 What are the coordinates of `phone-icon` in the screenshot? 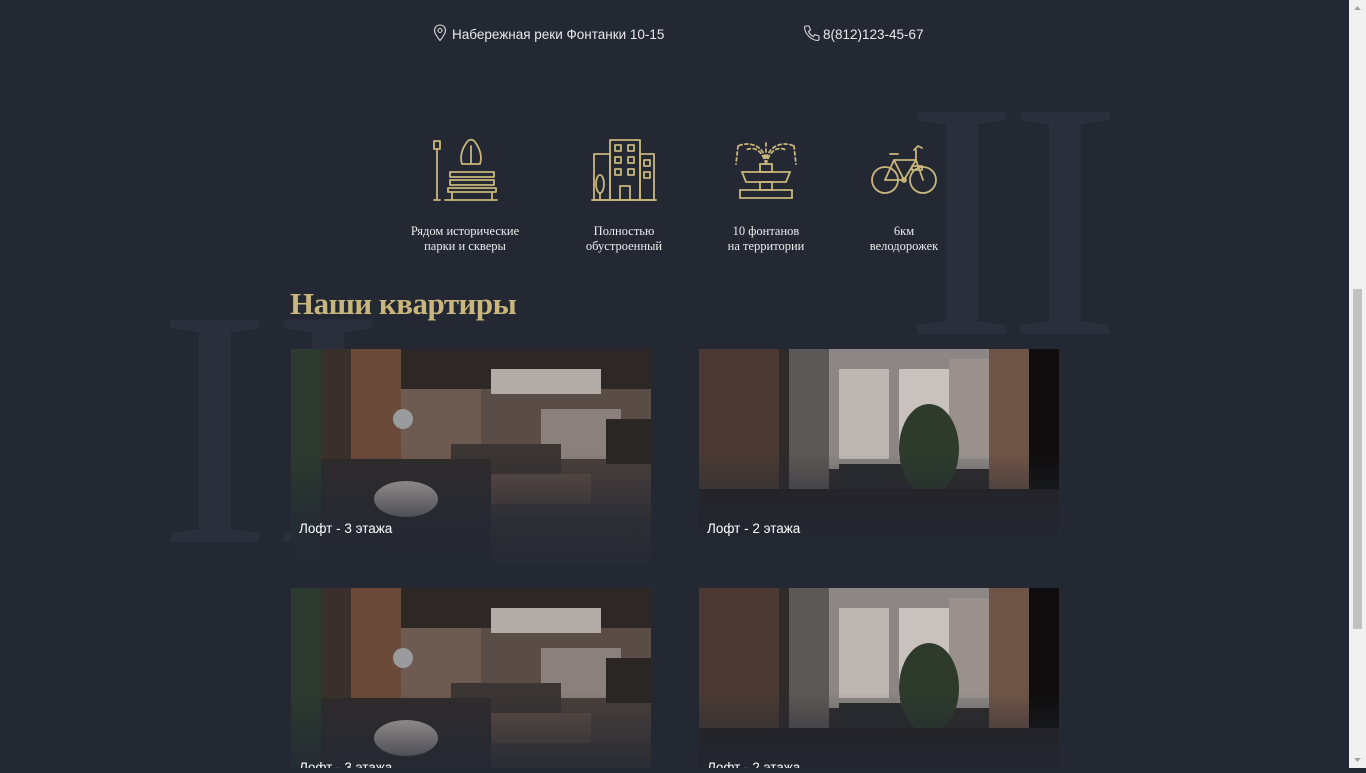 It's located at (812, 34).